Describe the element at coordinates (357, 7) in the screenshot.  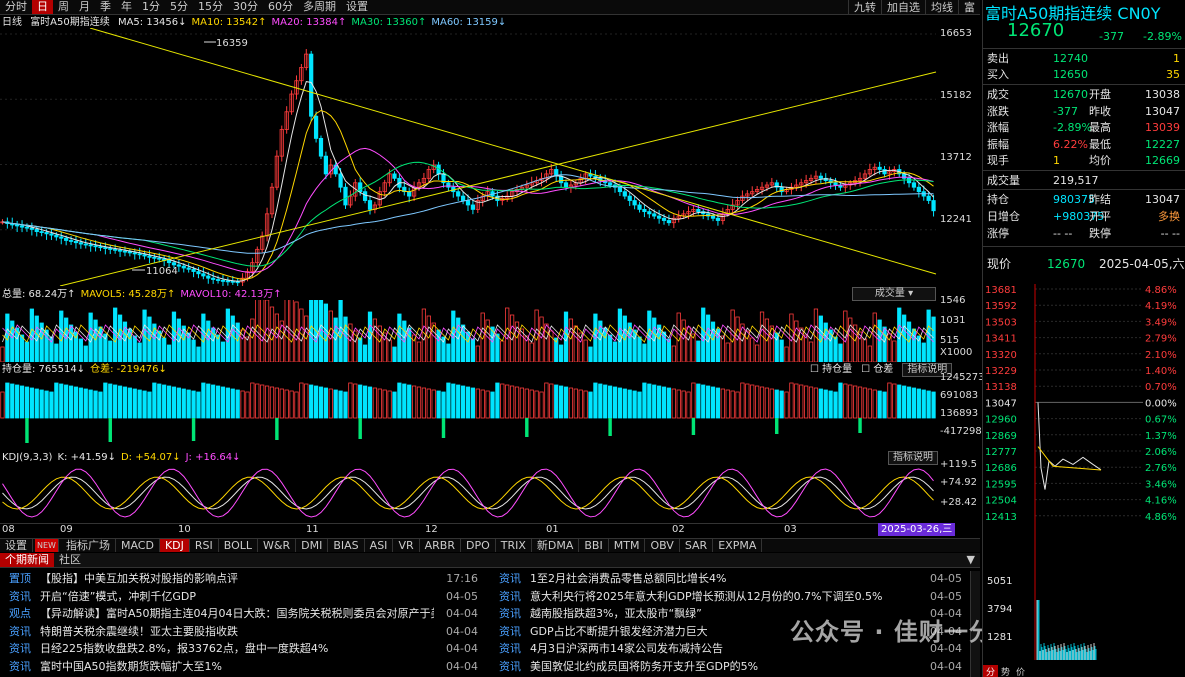
I see `period-tab: 设置` at that location.